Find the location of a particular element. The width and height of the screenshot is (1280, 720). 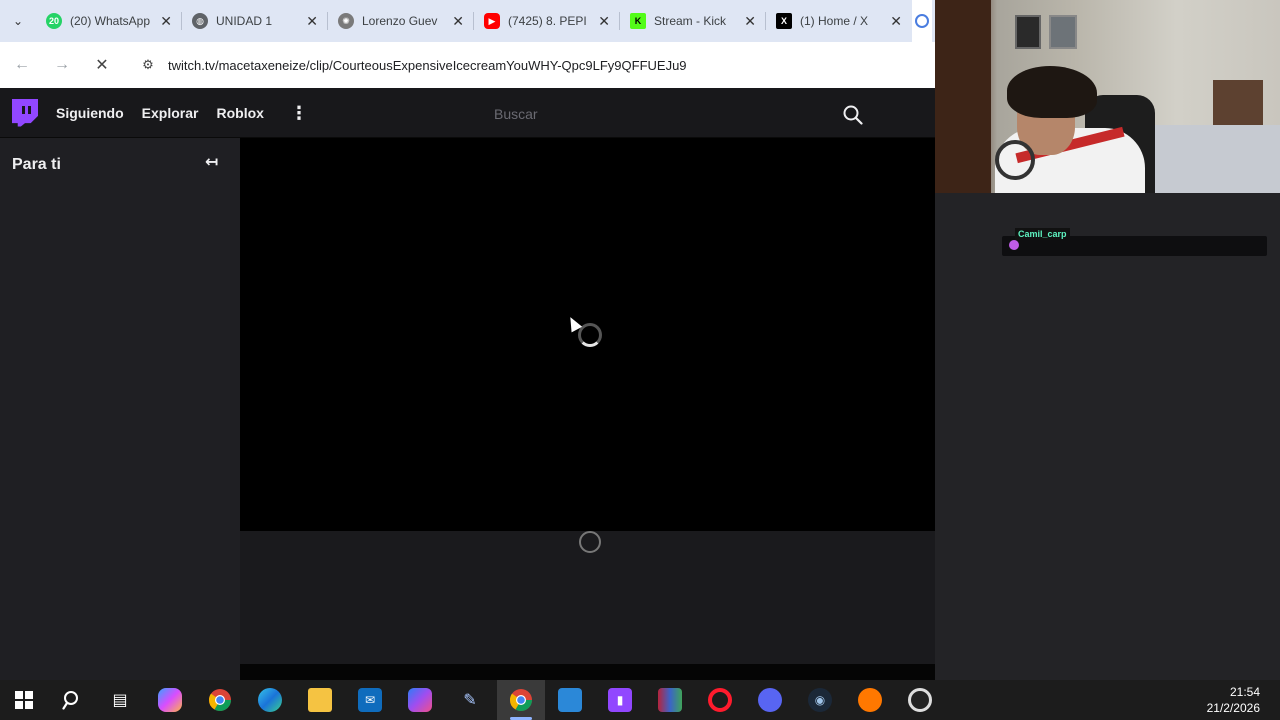

browser-tab: ✺ Lorenzo Guev ✕ is located at coordinates (401, 21).